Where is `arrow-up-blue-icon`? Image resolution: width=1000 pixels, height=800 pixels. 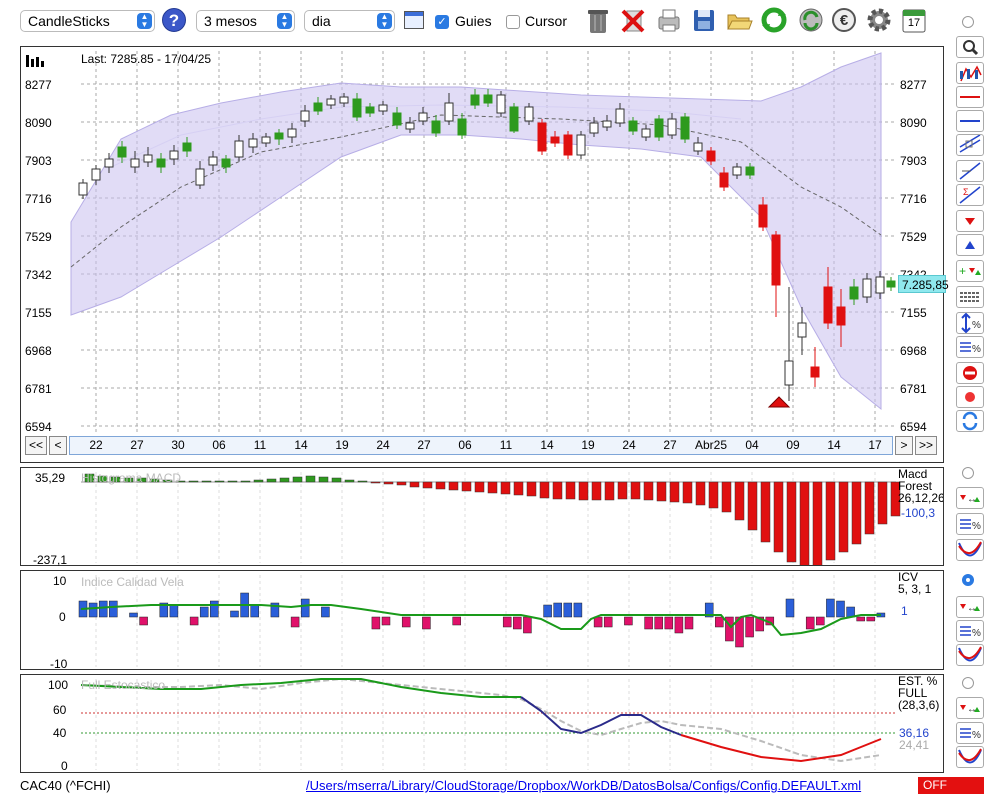
arrow-up-blue-icon is located at coordinates (970, 245).